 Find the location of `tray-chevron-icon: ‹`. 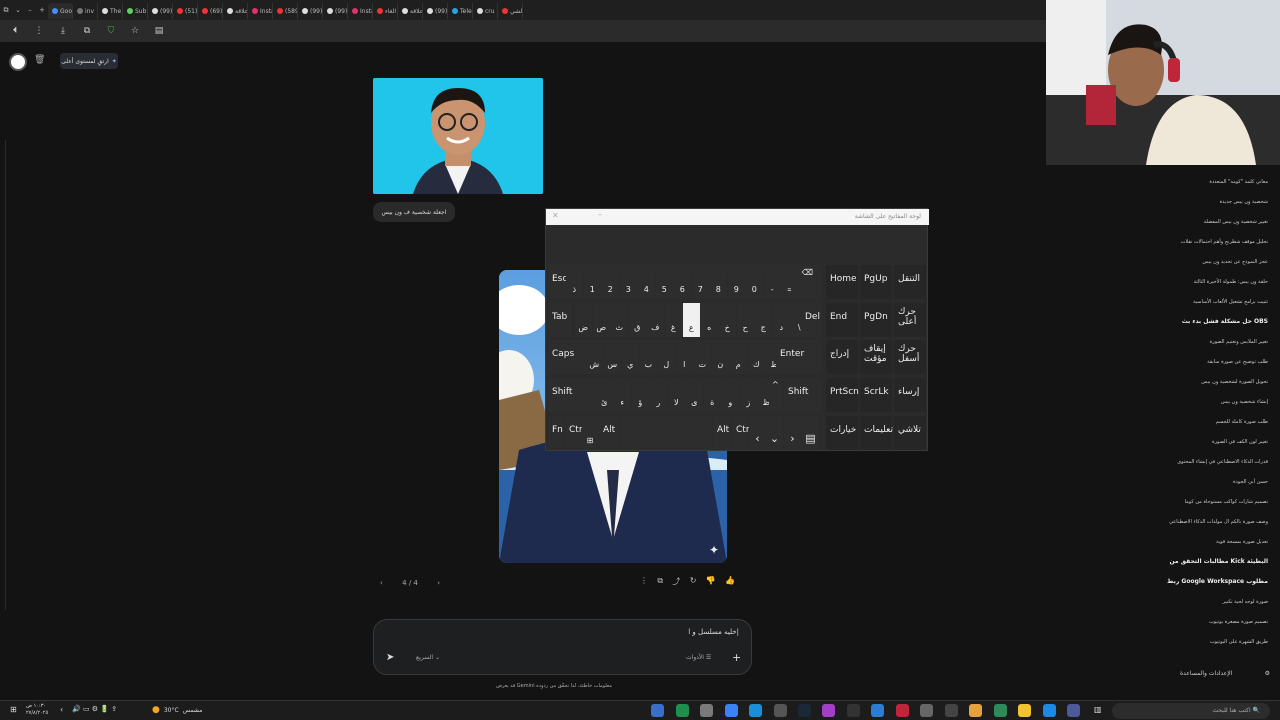

tray-chevron-icon: ‹ is located at coordinates (61, 709).